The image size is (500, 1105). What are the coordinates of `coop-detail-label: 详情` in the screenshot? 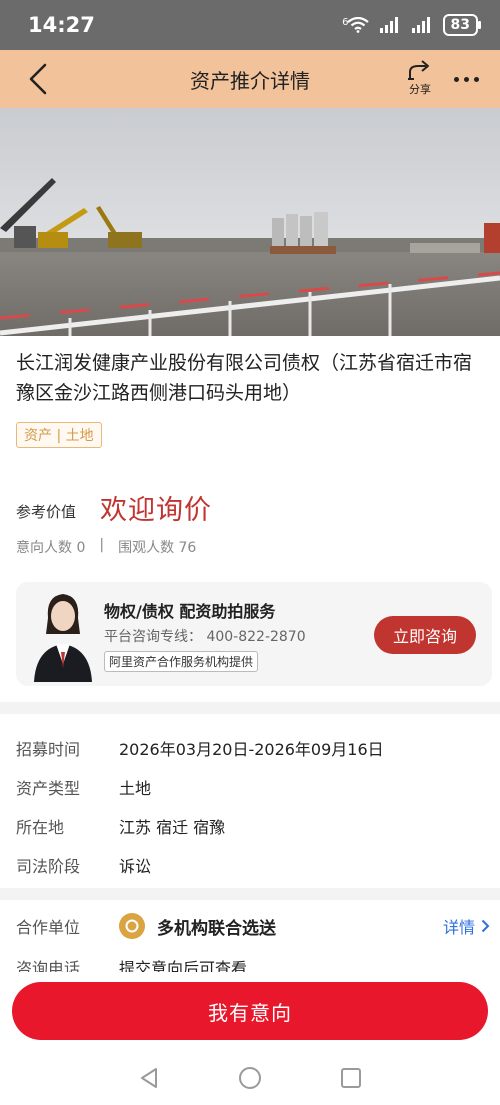 It's located at (458, 927).